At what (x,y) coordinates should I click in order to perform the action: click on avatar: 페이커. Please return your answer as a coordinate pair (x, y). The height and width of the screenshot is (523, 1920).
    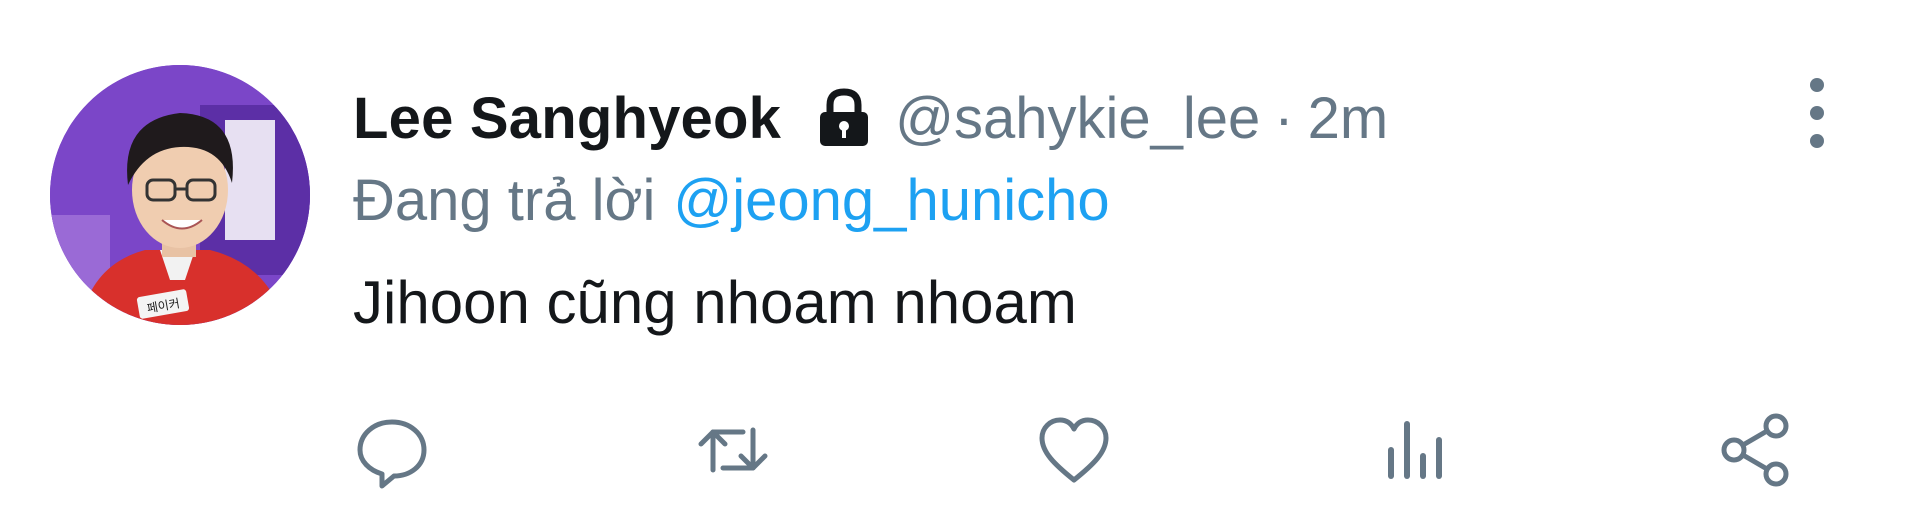
    Looking at the image, I should click on (180, 195).